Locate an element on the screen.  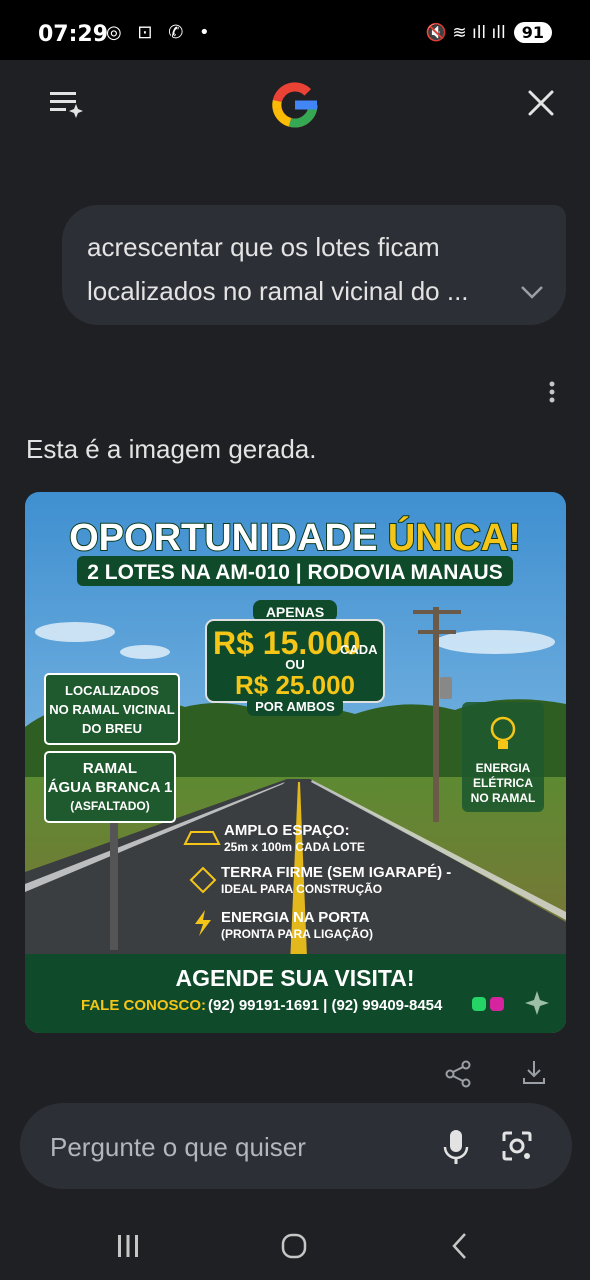
share-button is located at coordinates (458, 1074).